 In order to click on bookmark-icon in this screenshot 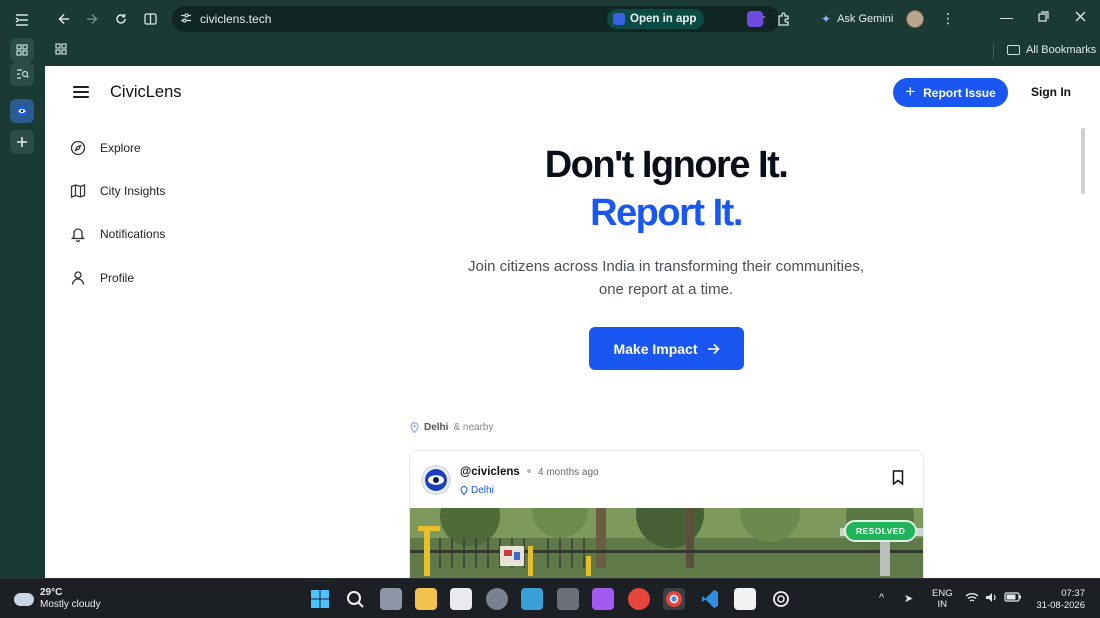, I will do `click(898, 477)`.